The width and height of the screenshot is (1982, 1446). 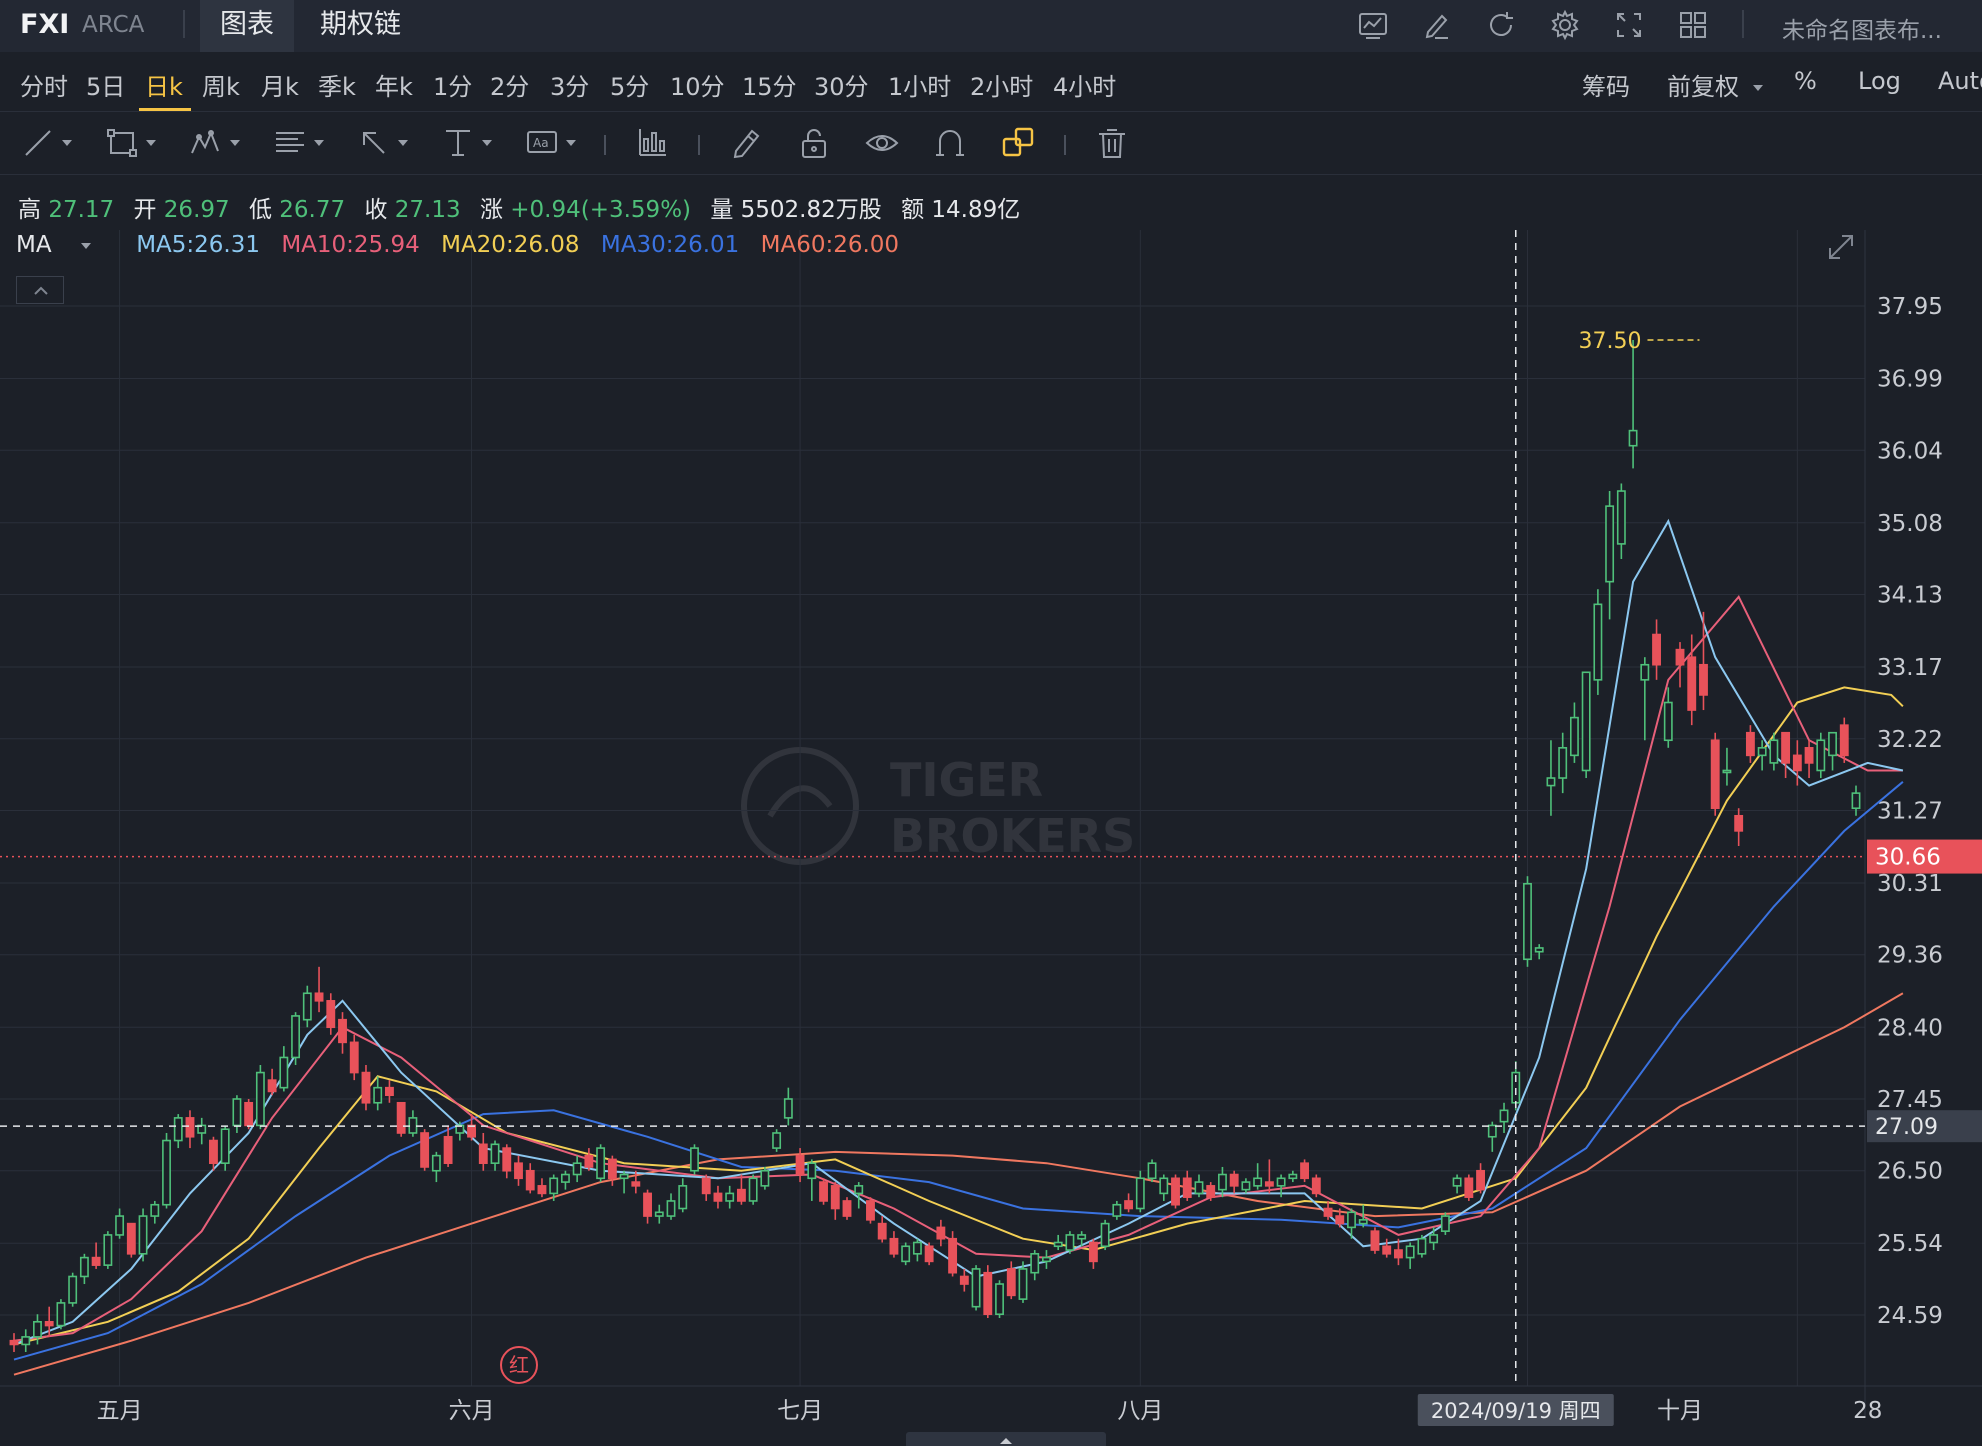 I want to click on settings-gear-icon, so click(x=1565, y=25).